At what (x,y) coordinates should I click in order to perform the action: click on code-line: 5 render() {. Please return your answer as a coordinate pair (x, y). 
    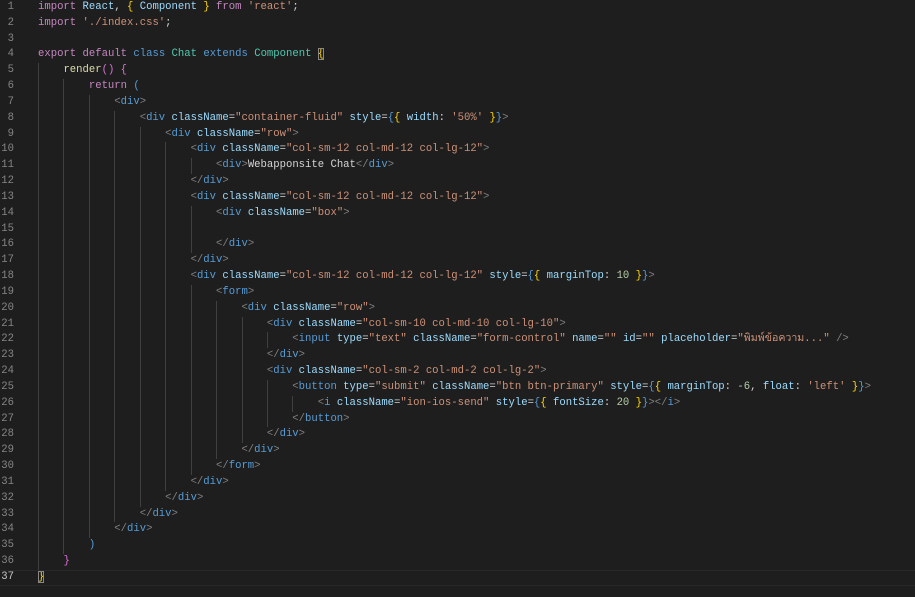
    Looking at the image, I should click on (457, 71).